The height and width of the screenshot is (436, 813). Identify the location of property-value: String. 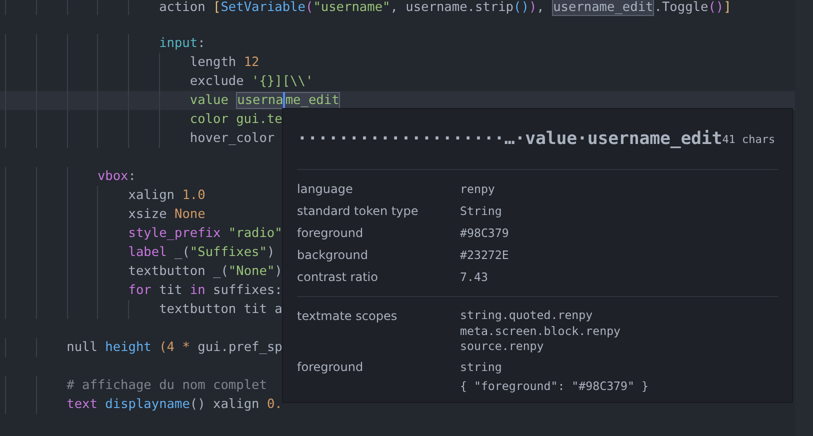
(481, 211).